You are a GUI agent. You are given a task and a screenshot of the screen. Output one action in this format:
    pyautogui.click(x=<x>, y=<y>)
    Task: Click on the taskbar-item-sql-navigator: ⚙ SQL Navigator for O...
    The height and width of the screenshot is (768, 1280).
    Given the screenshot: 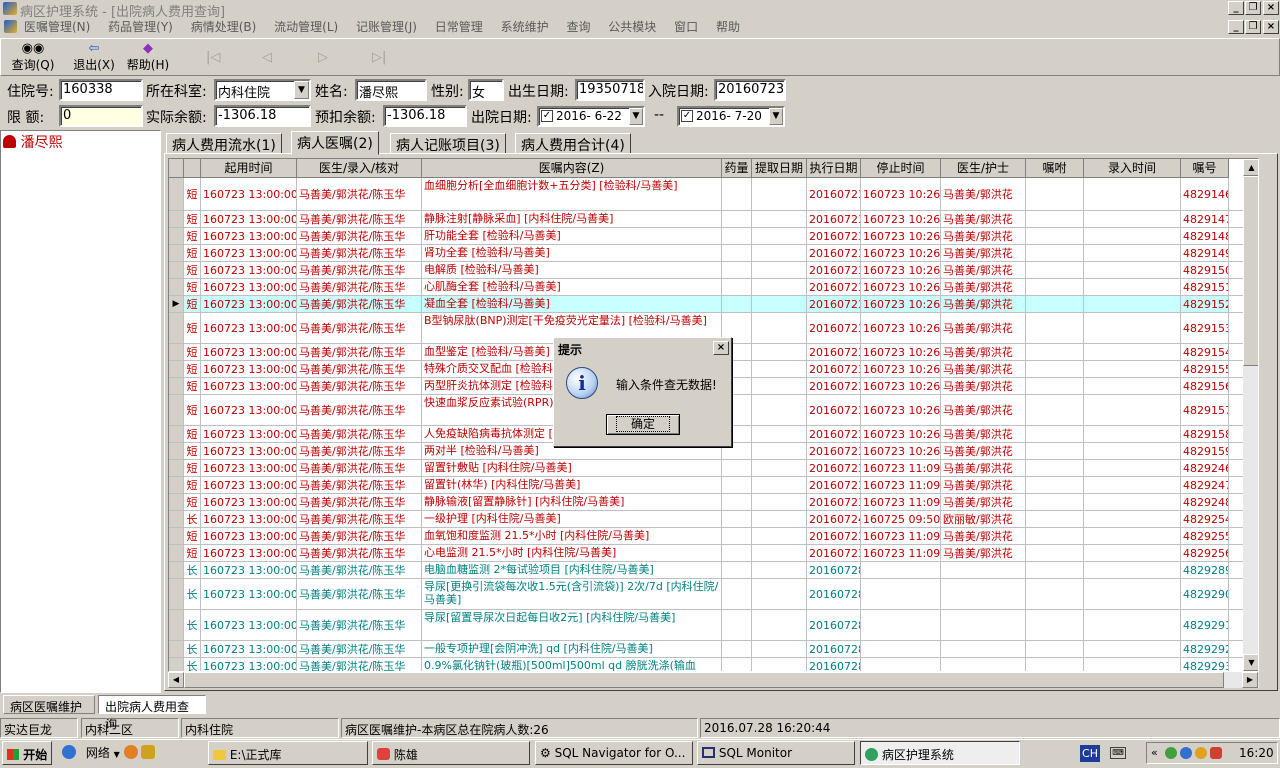 What is the action you would take?
    pyautogui.click(x=614, y=753)
    